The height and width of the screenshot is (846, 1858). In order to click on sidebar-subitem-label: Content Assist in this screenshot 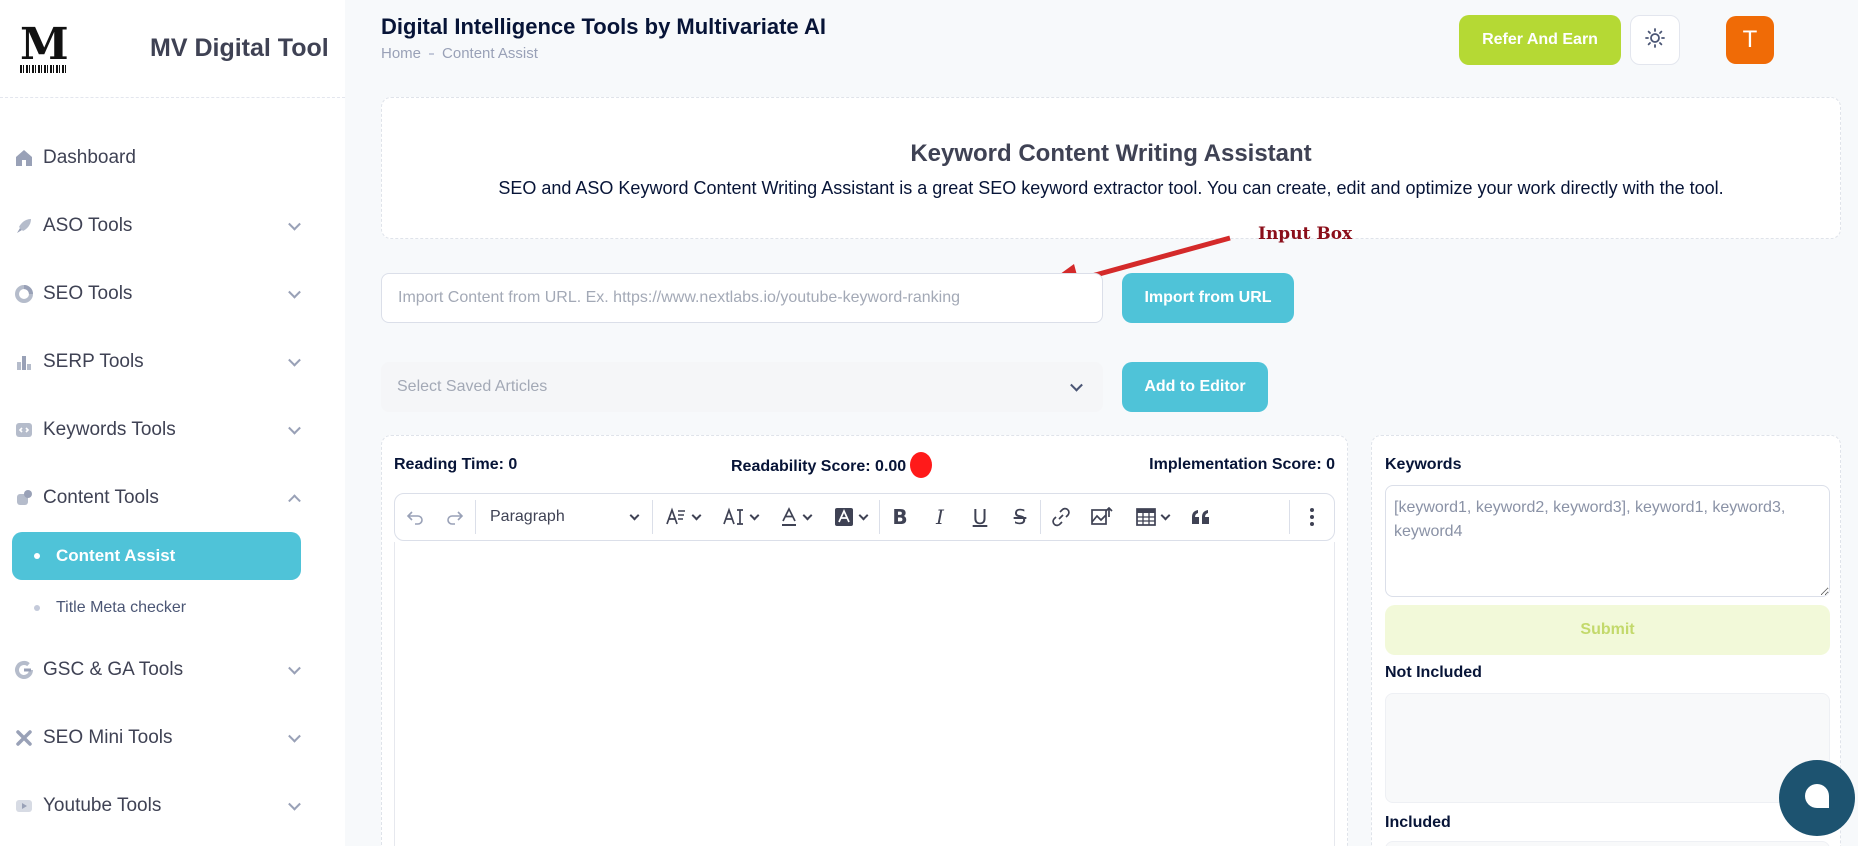, I will do `click(116, 555)`.